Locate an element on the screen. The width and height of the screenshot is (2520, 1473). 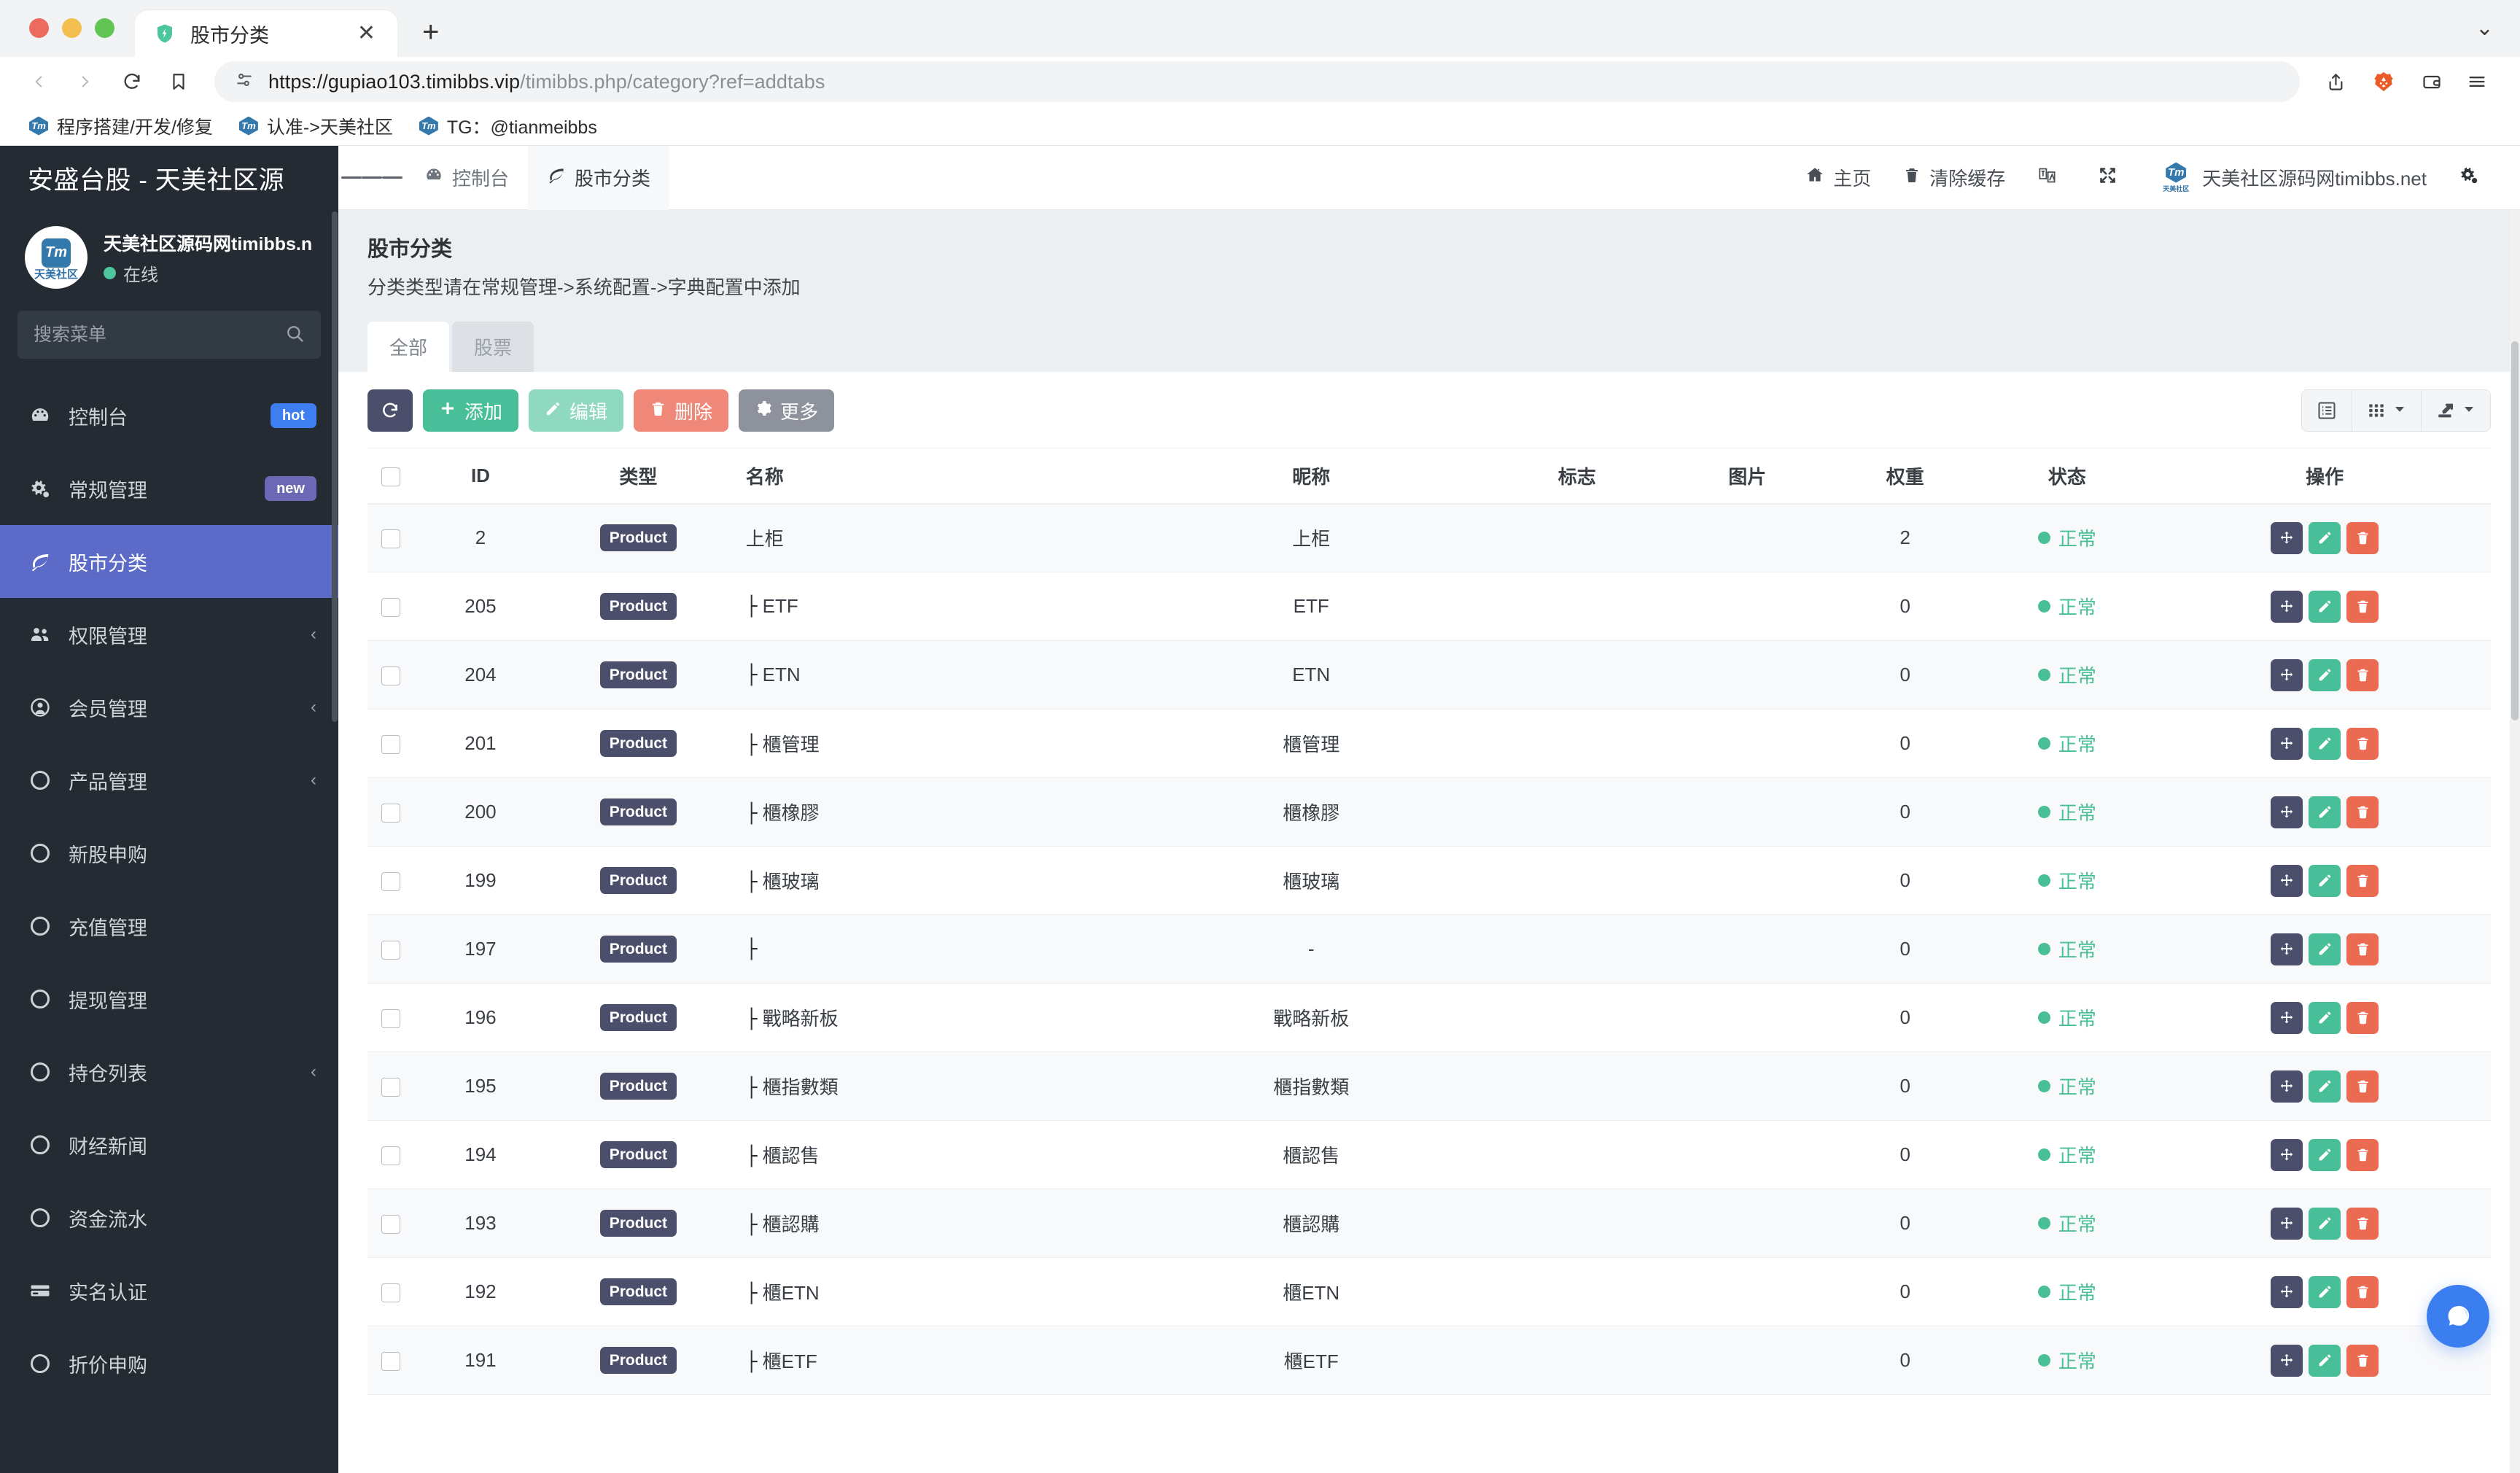
home-button: 主页 is located at coordinates (1838, 177).